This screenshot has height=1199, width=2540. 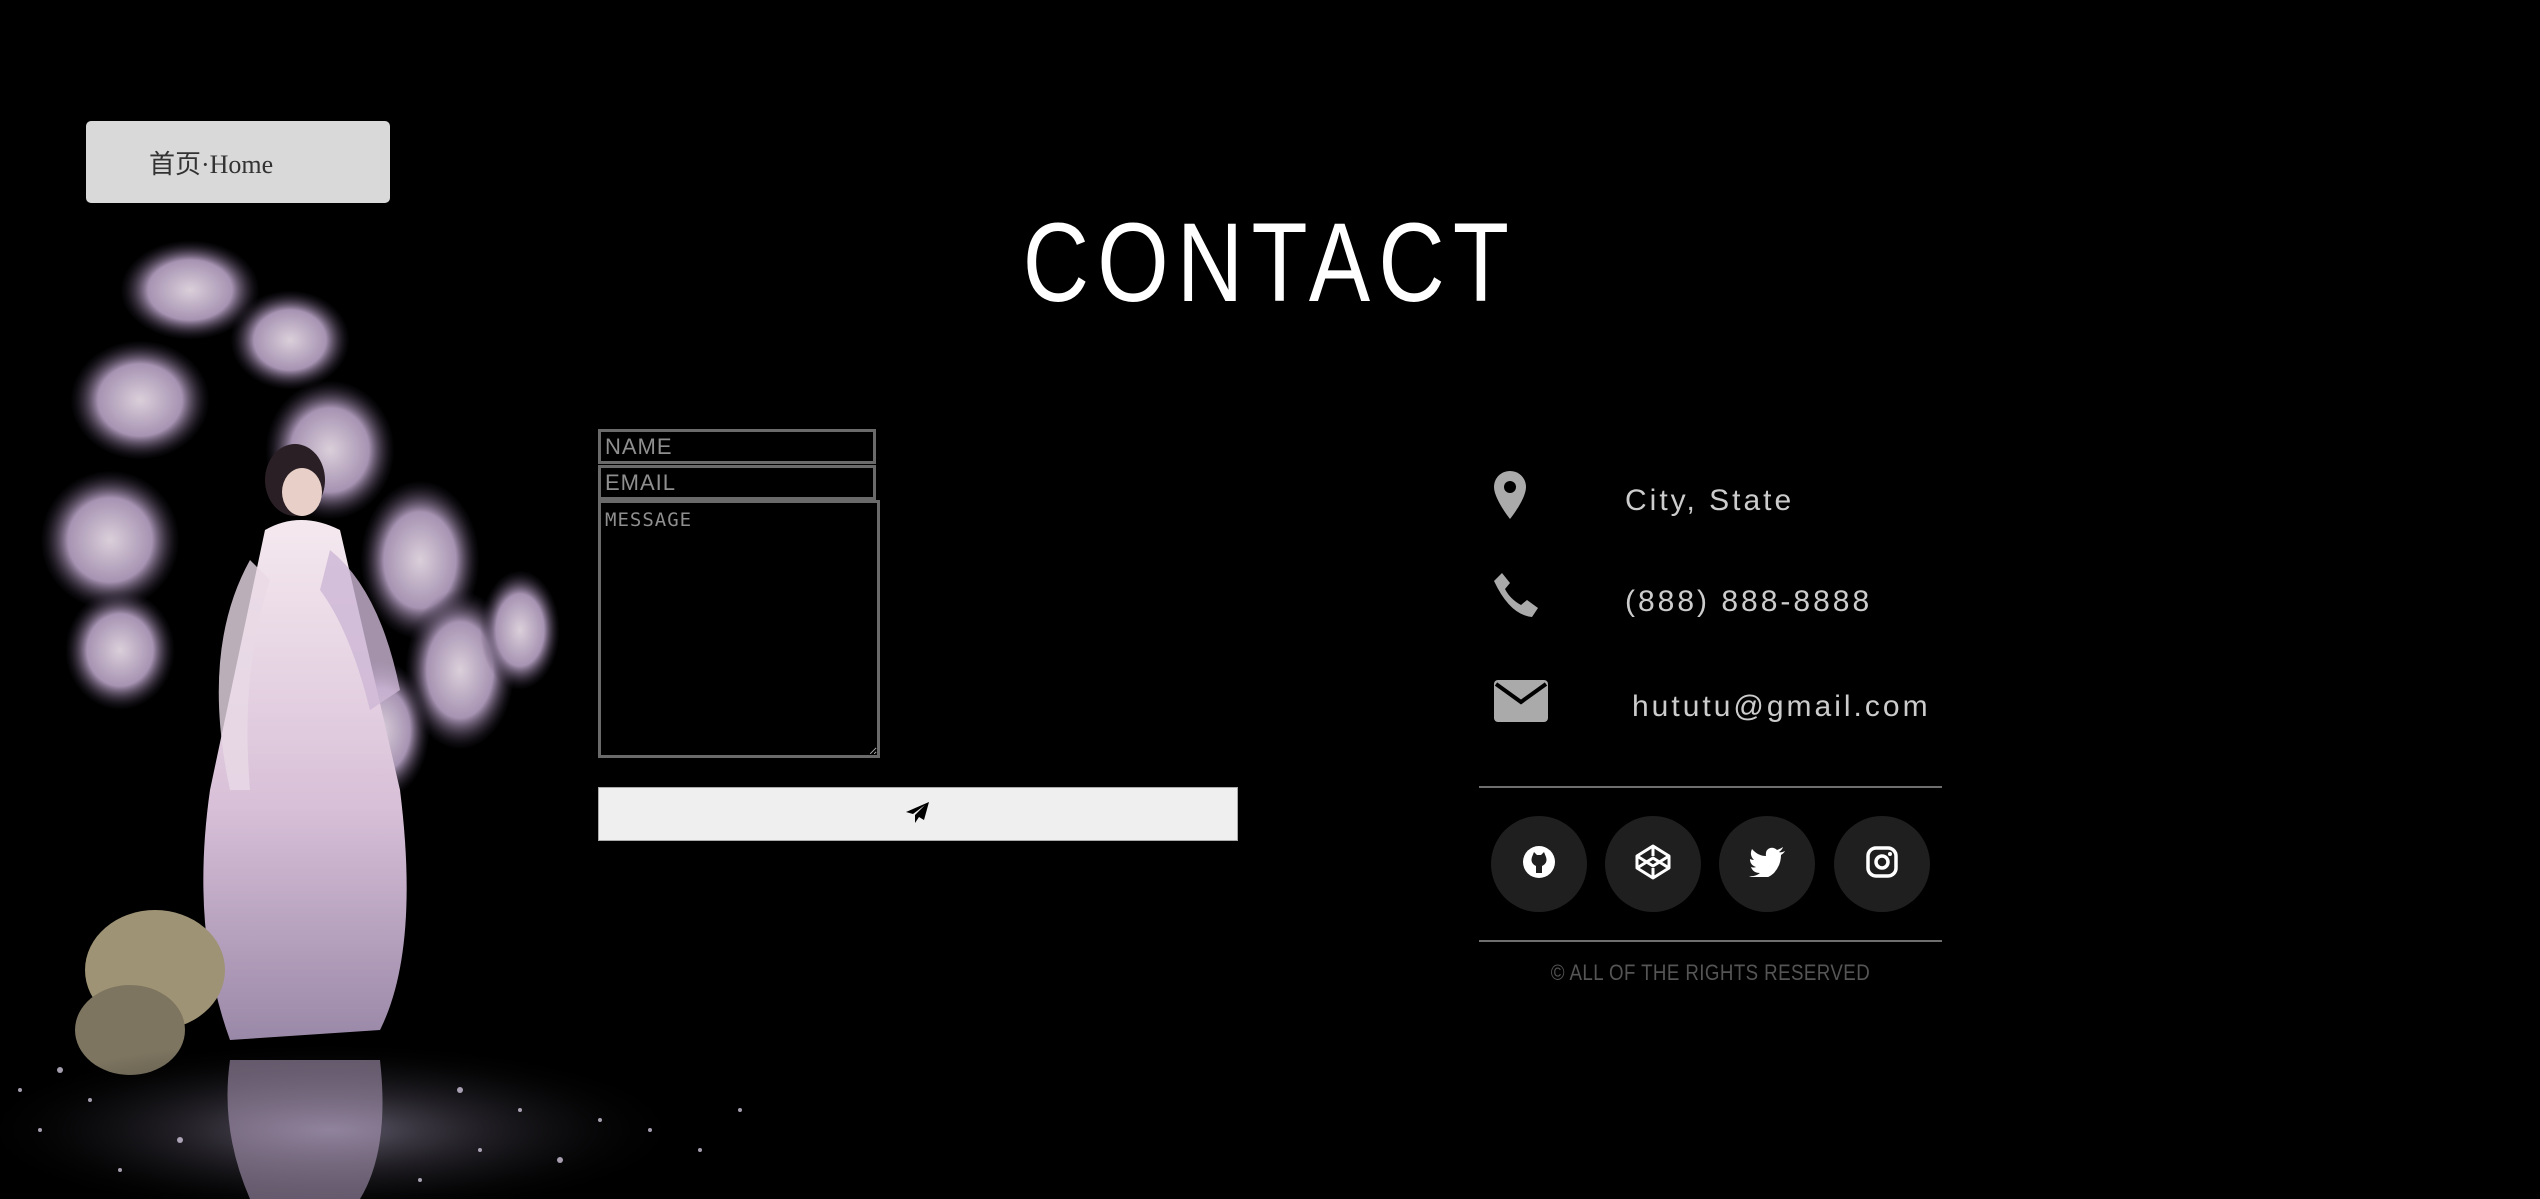 I want to click on twitter-icon, so click(x=1767, y=864).